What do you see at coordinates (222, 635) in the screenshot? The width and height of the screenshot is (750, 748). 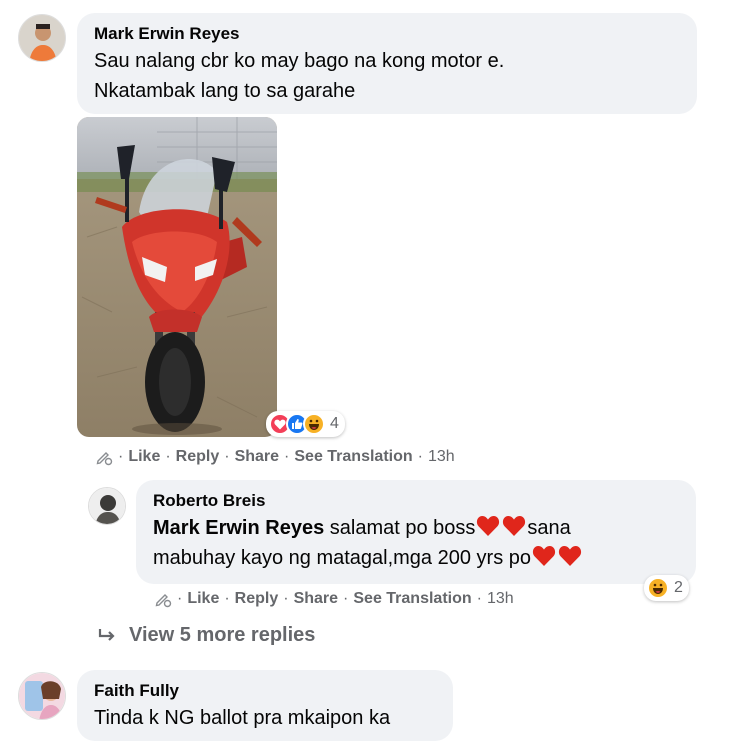 I see `view-more-label: View 5 more replies` at bounding box center [222, 635].